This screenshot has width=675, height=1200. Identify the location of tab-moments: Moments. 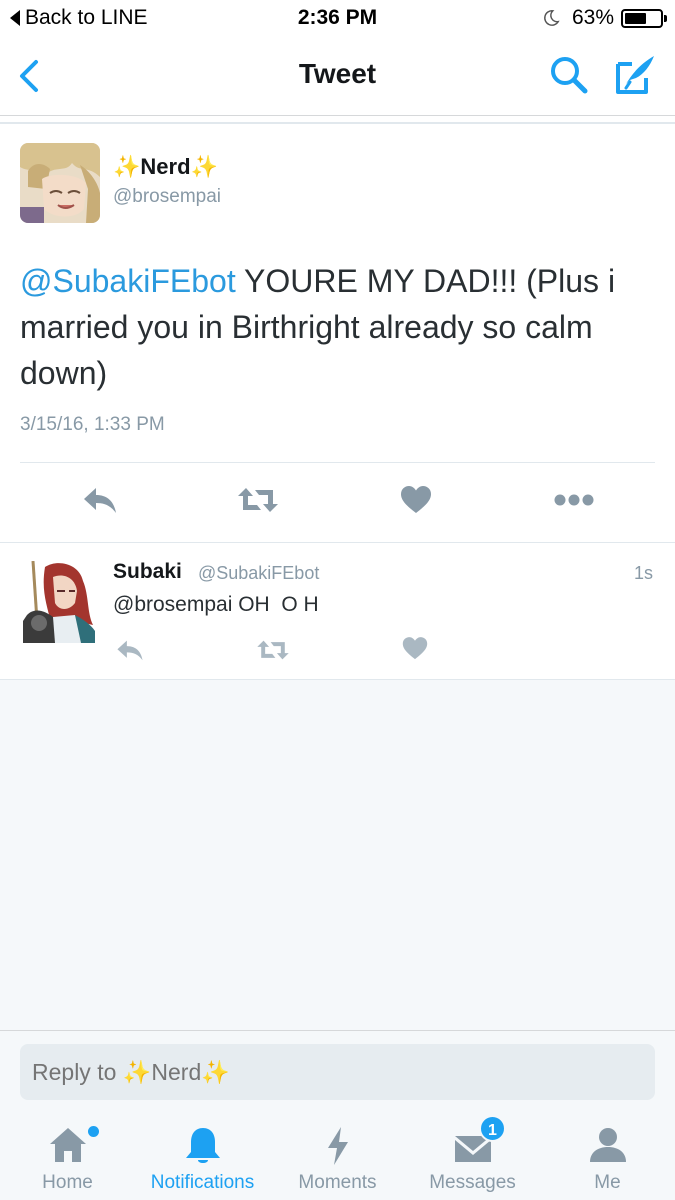
(337, 1156).